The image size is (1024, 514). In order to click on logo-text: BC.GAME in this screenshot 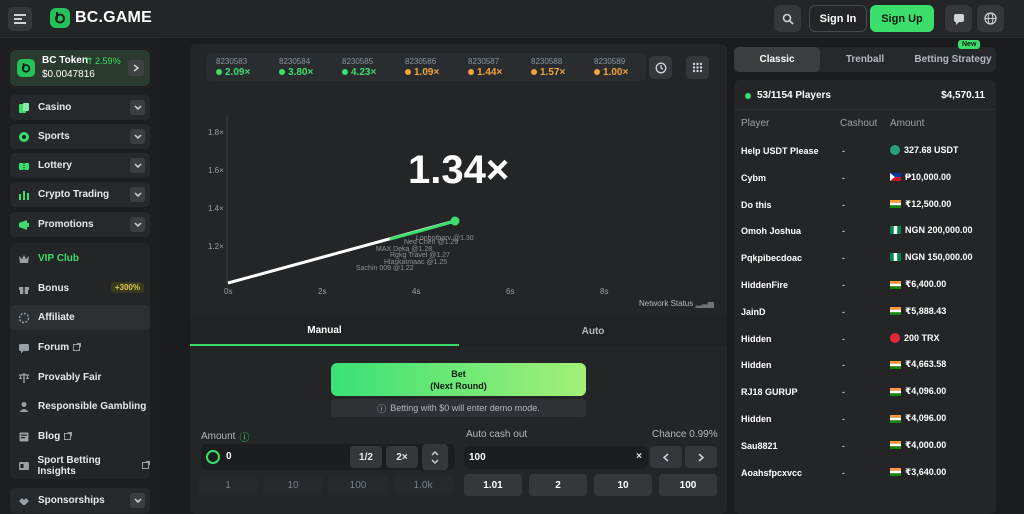, I will do `click(113, 17)`.